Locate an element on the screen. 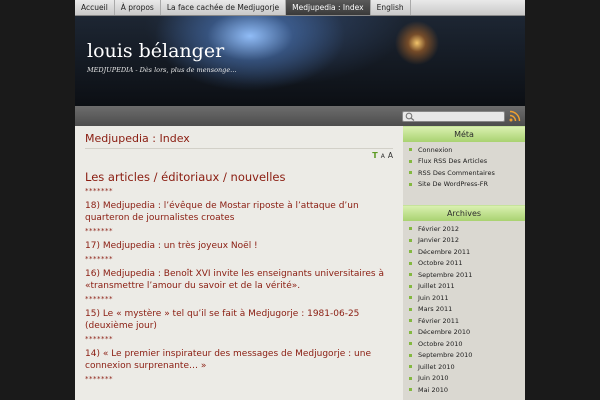 The width and height of the screenshot is (600, 400). archive-item: Décembre 2011 is located at coordinates (464, 252).